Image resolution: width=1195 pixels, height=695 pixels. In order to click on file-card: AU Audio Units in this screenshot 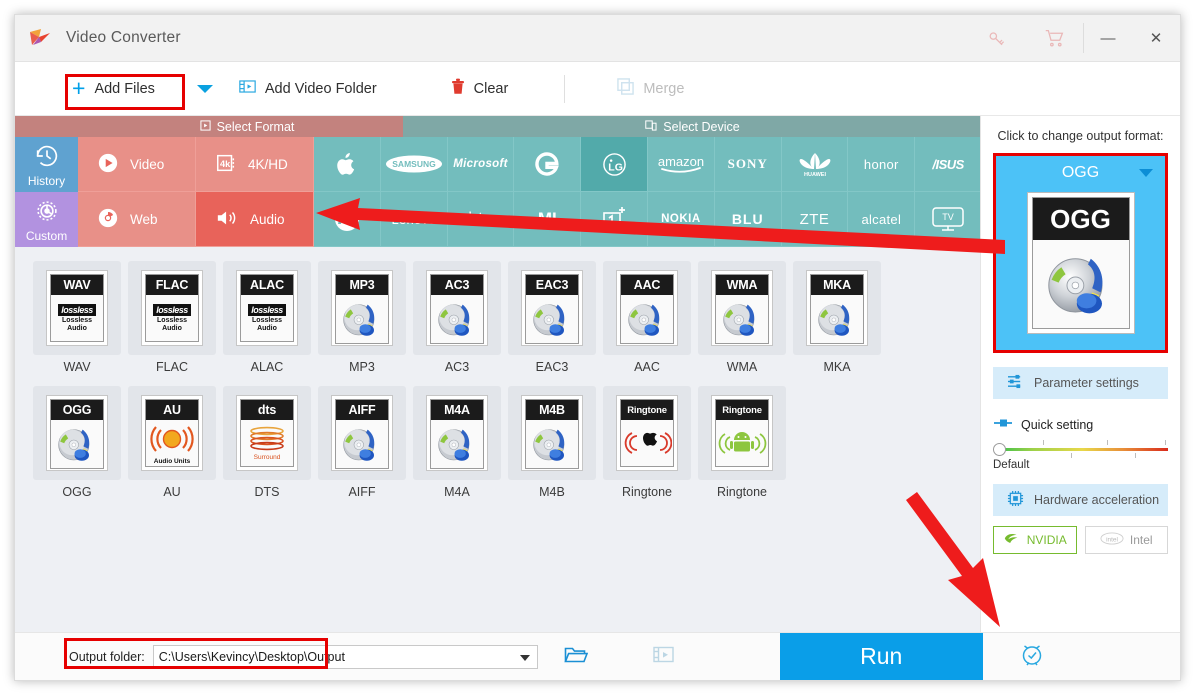, I will do `click(172, 433)`.